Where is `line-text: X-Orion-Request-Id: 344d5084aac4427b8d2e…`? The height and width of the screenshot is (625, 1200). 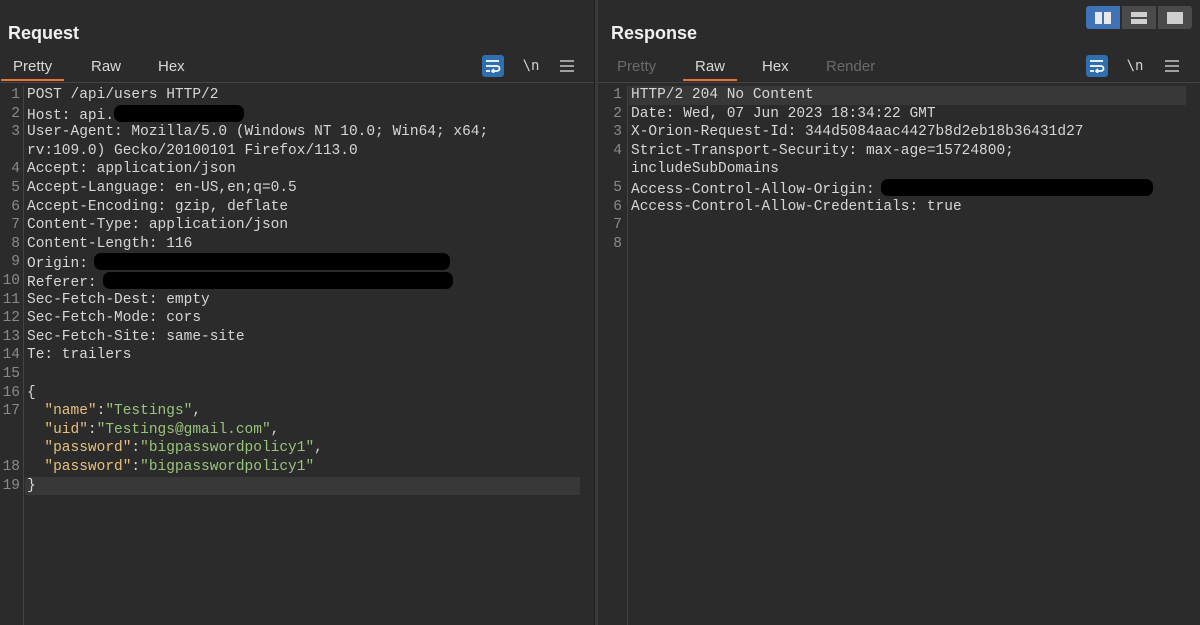
line-text: X-Orion-Request-Id: 344d5084aac4427b8d2e… is located at coordinates (857, 132).